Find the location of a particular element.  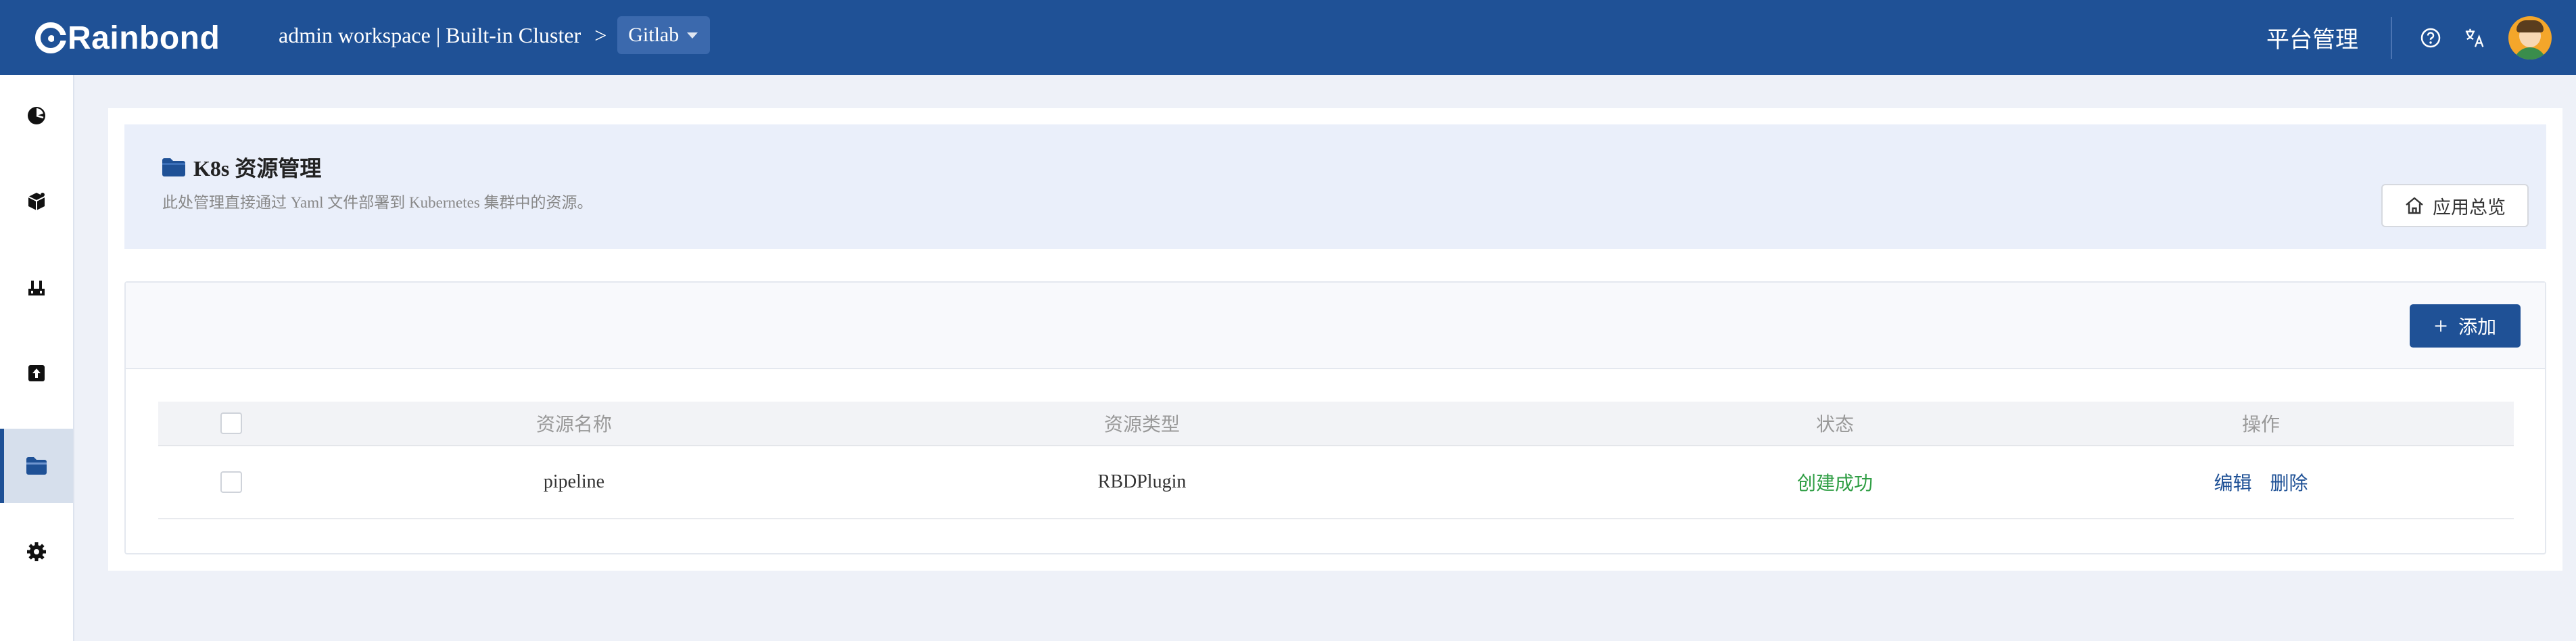

gateway-icon is located at coordinates (36, 287).